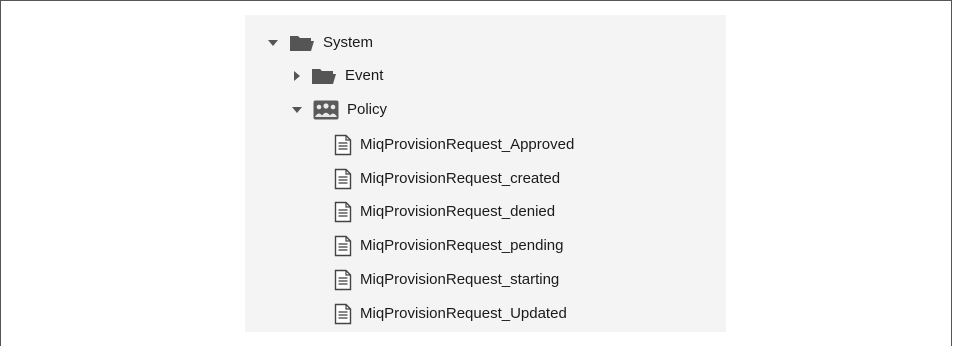 This screenshot has height=346, width=954. What do you see at coordinates (320, 43) in the screenshot?
I see `tree-node-system: System` at bounding box center [320, 43].